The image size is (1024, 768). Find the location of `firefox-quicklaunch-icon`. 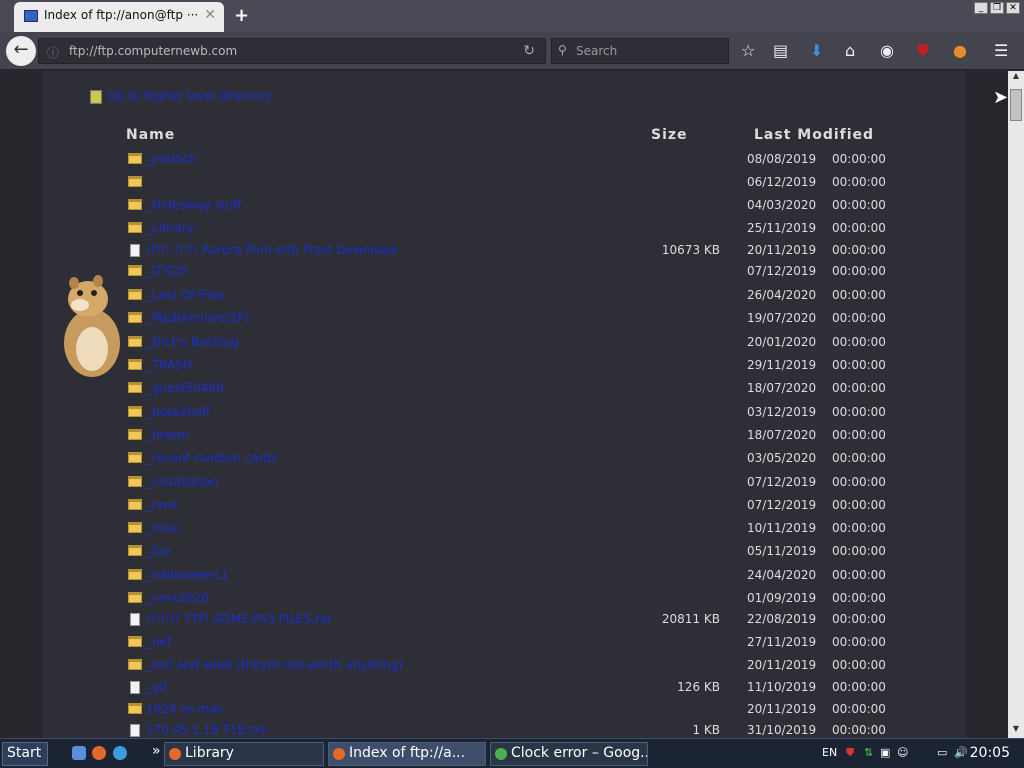

firefox-quicklaunch-icon is located at coordinates (99, 753).